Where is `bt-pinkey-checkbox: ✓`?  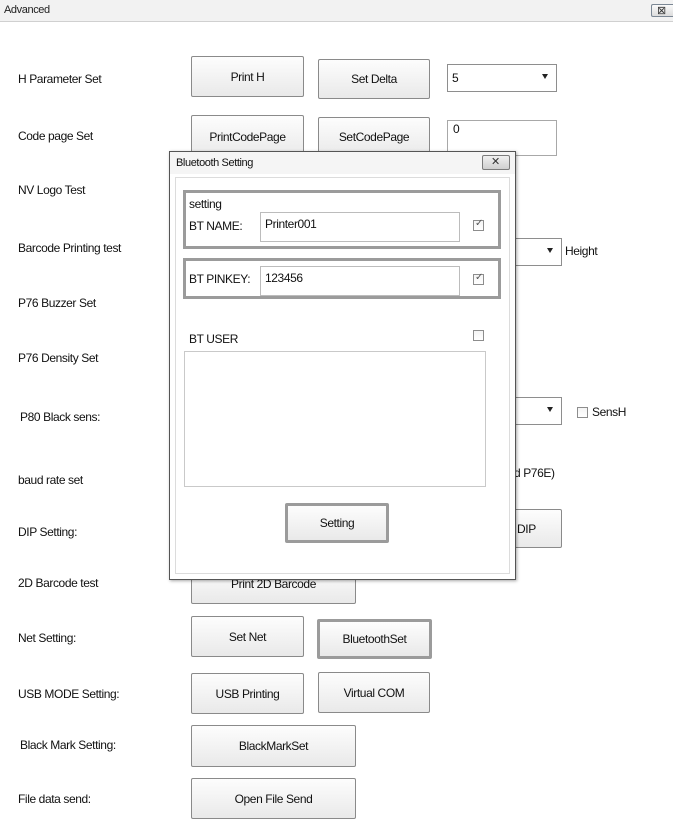
bt-pinkey-checkbox: ✓ is located at coordinates (478, 278).